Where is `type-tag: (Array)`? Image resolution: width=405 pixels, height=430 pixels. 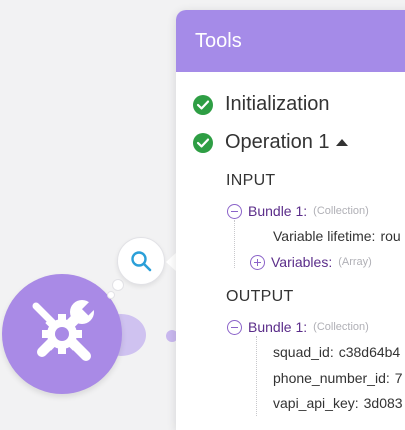
type-tag: (Array) is located at coordinates (355, 262).